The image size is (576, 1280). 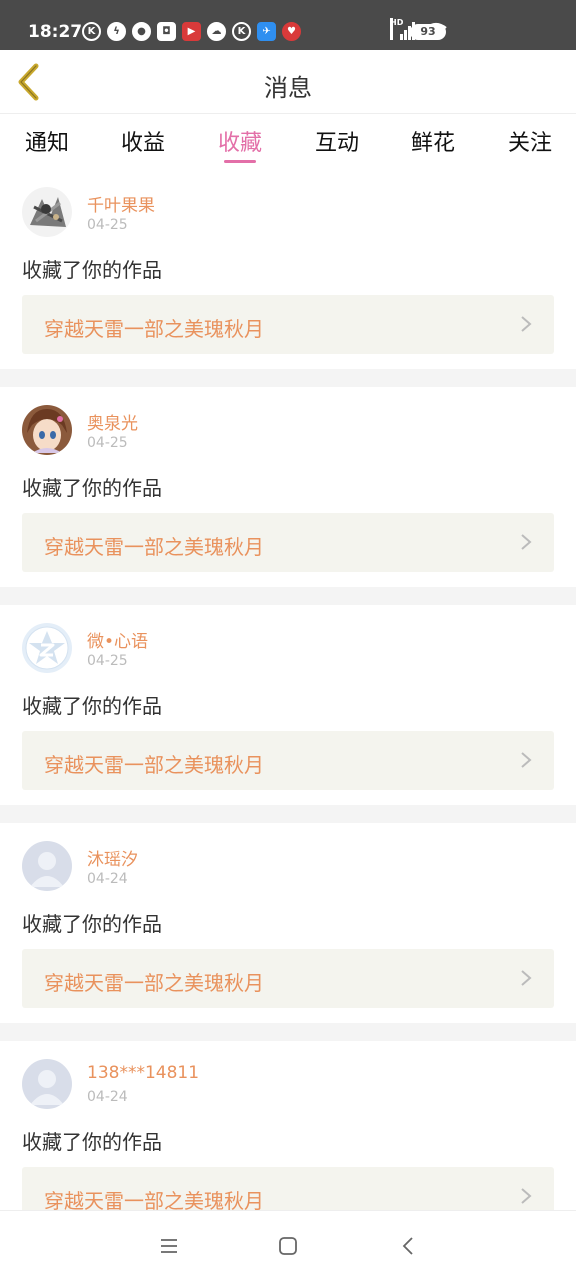 I want to click on tab-interactions: 互动, so click(x=337, y=141).